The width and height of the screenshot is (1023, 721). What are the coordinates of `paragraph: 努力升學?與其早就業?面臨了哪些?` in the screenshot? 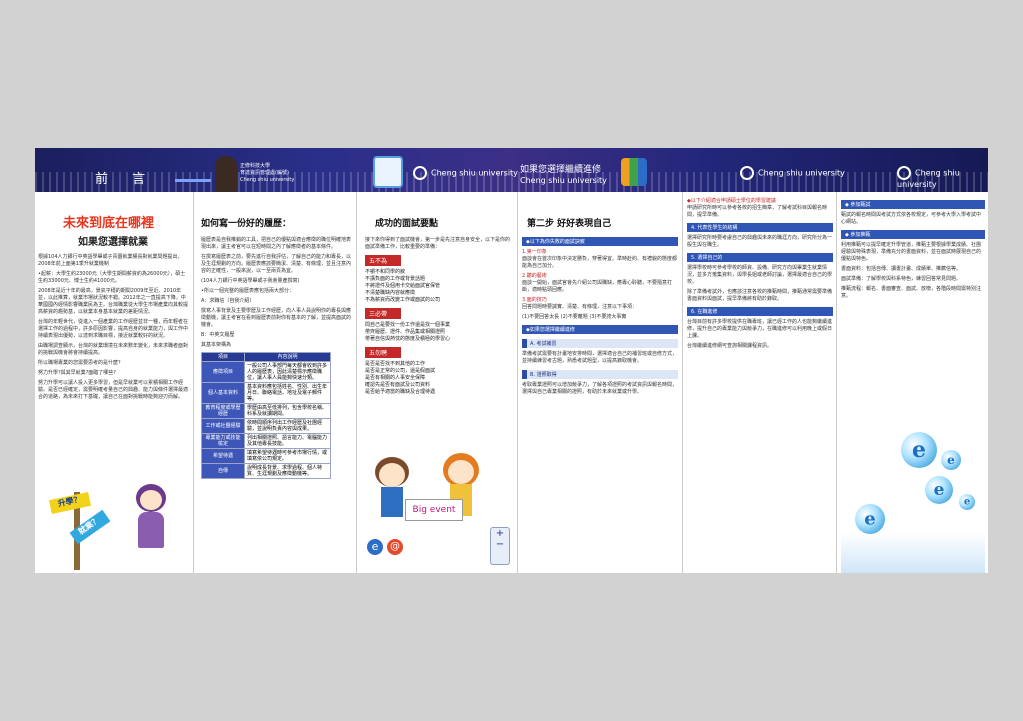 It's located at (77, 373).